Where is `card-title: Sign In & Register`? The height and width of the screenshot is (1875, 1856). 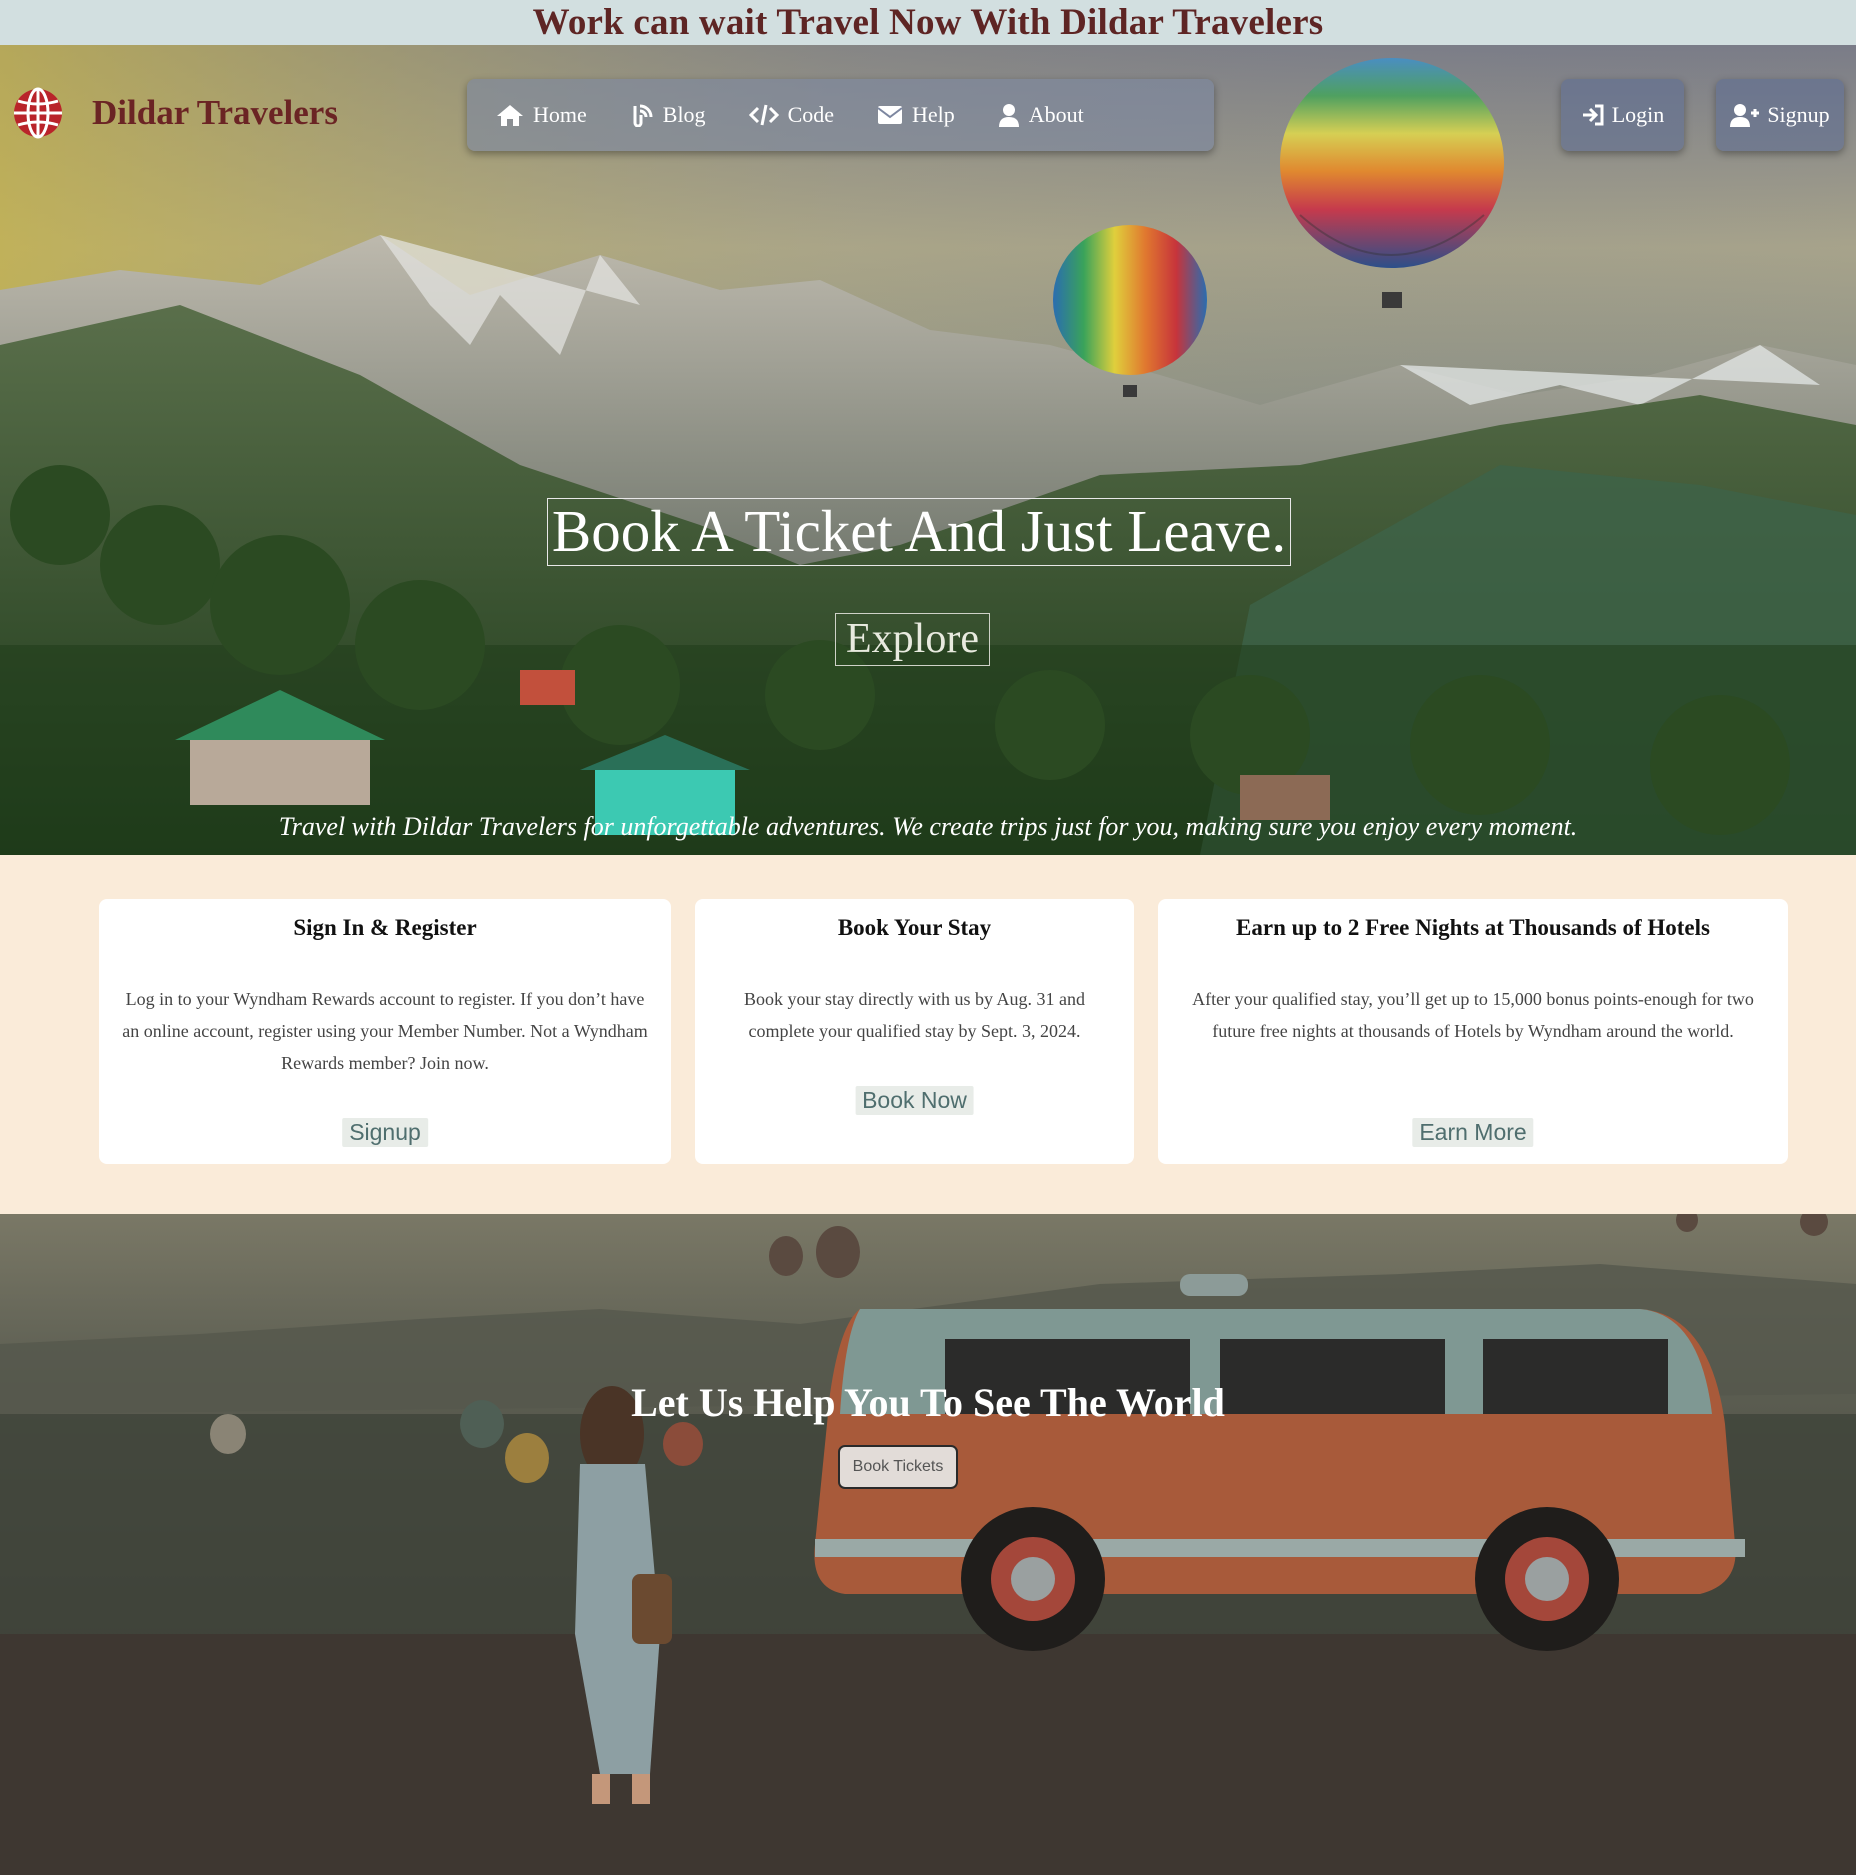 card-title: Sign In & Register is located at coordinates (385, 927).